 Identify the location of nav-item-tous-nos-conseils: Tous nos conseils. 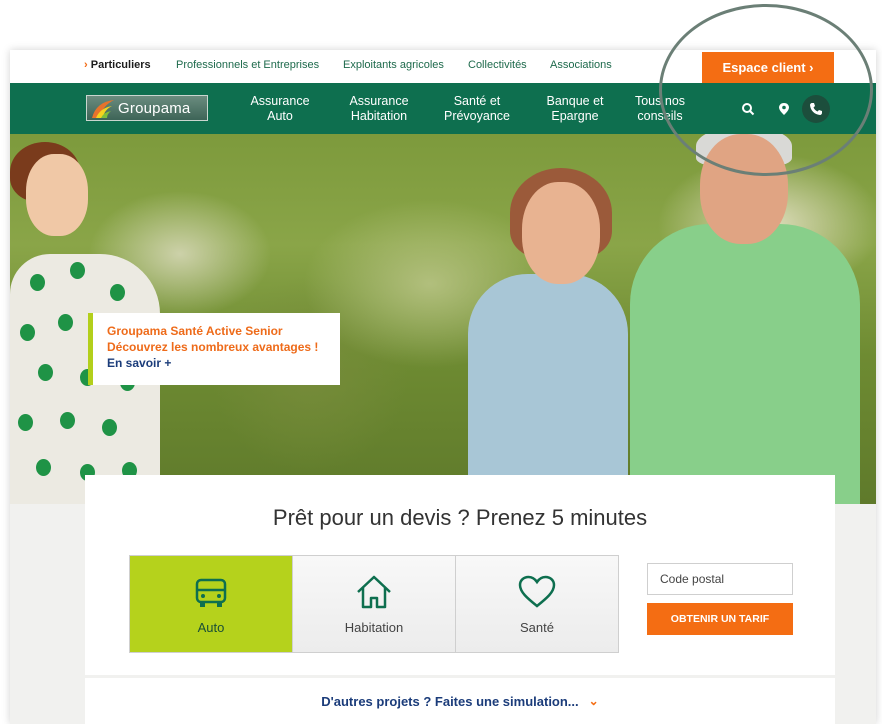
(660, 109).